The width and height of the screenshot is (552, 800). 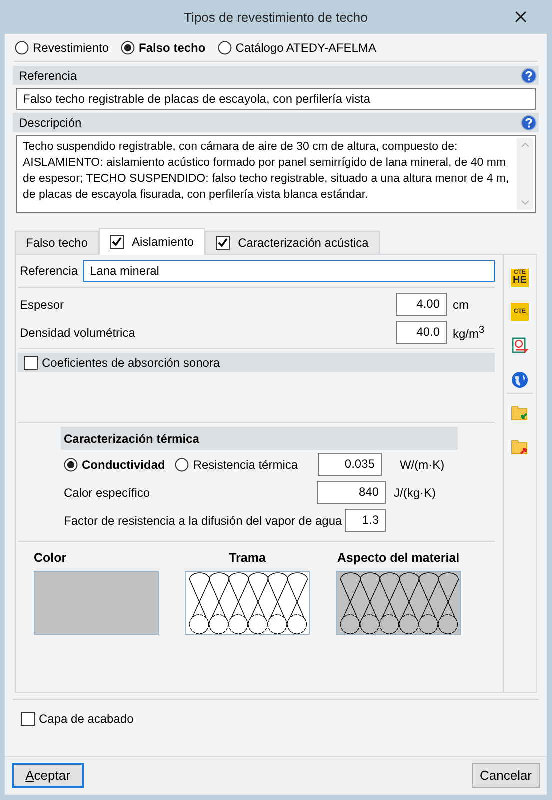 What do you see at coordinates (86, 719) in the screenshot?
I see `checkbox-label: Capa de acabado` at bounding box center [86, 719].